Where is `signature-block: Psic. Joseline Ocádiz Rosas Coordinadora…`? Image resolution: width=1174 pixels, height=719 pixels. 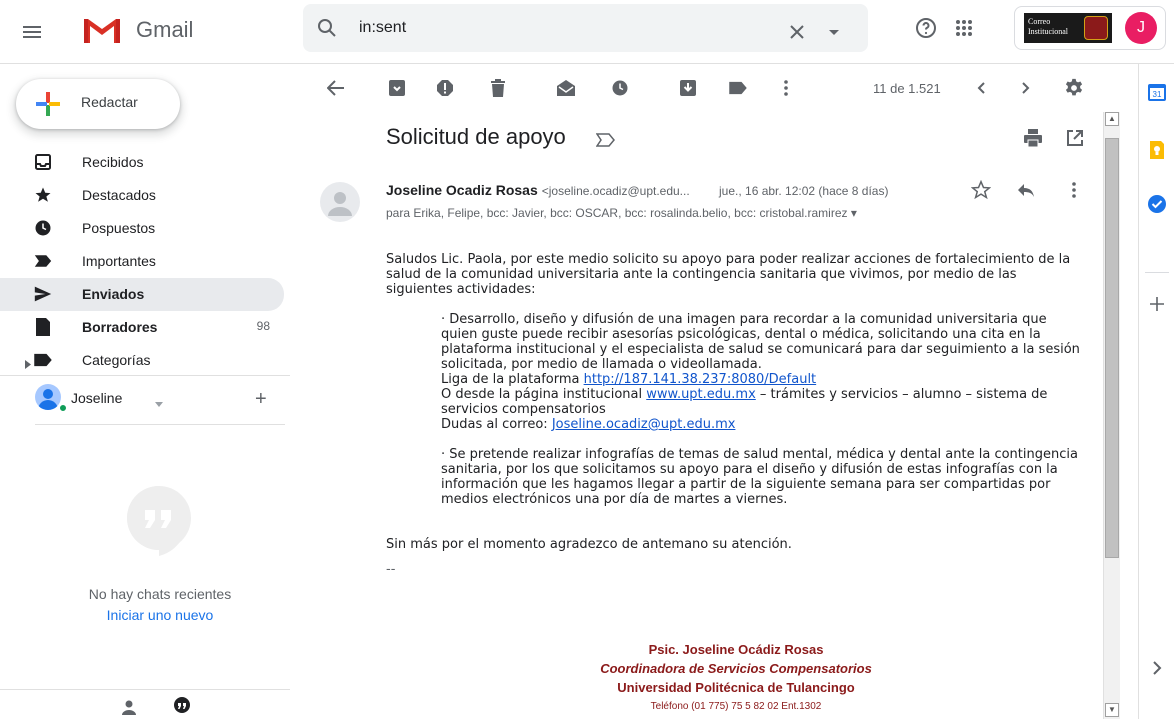 signature-block: Psic. Joseline Ocádiz Rosas Coordinadora… is located at coordinates (736, 678).